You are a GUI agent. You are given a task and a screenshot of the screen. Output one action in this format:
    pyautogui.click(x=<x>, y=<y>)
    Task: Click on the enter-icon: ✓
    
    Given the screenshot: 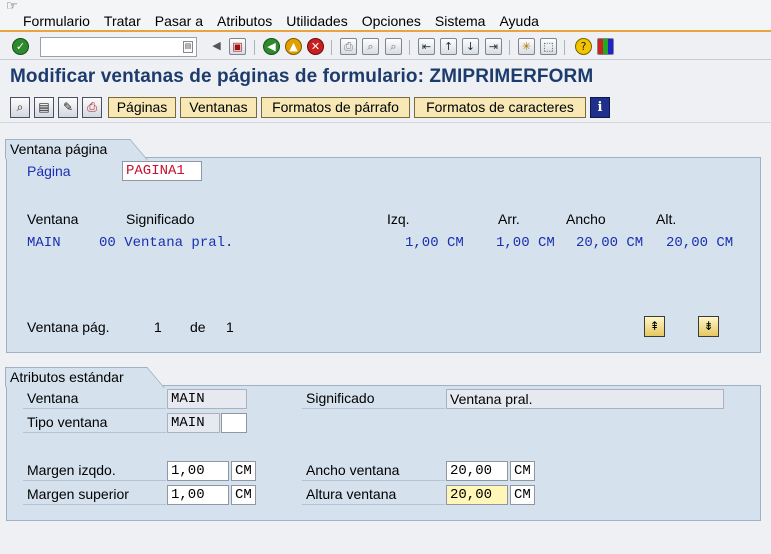 What is the action you would take?
    pyautogui.click(x=20, y=46)
    